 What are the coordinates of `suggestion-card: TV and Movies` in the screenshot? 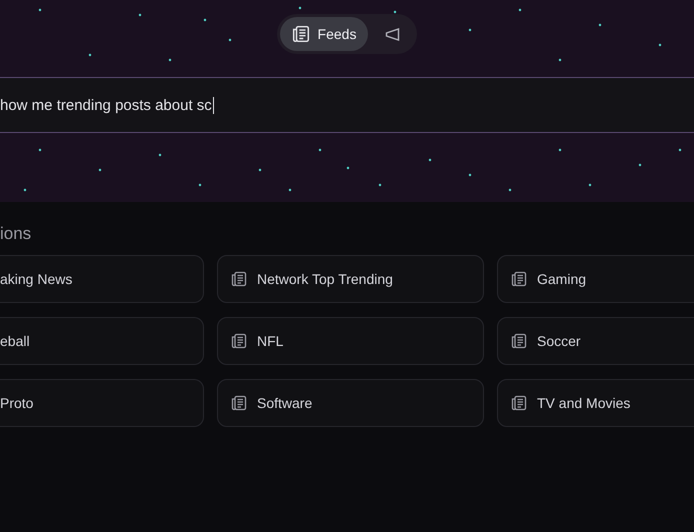 It's located at (595, 403).